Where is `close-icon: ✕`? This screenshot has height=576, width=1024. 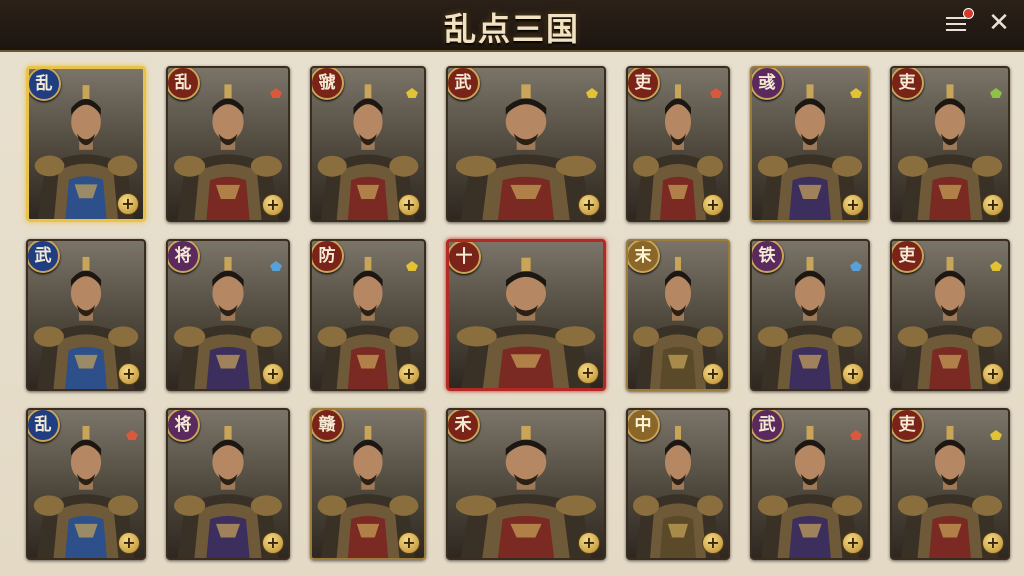
close-icon: ✕ is located at coordinates (999, 23).